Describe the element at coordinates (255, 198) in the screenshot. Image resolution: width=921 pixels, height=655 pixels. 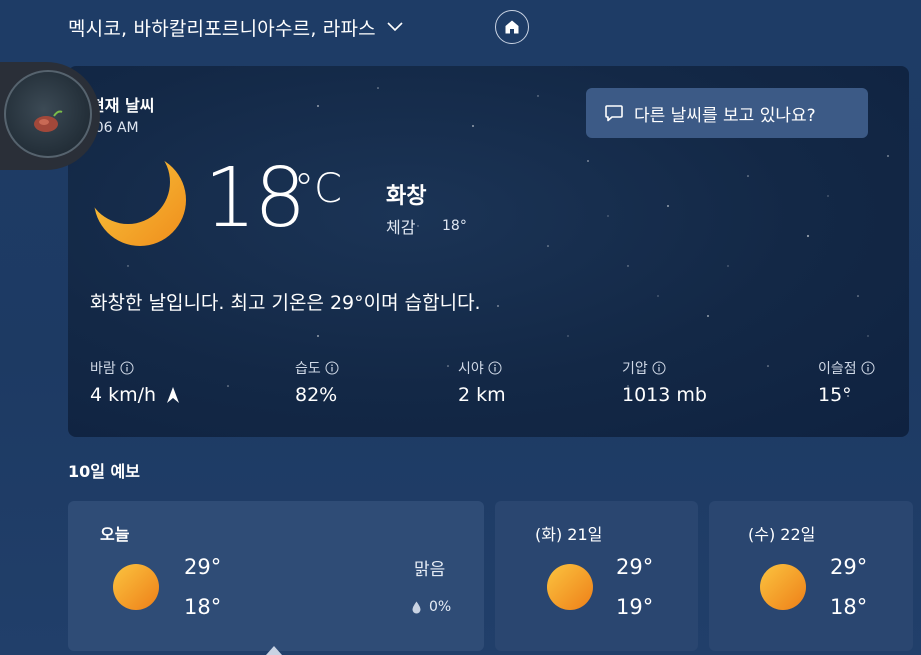
I see `current-temperature: 18` at that location.